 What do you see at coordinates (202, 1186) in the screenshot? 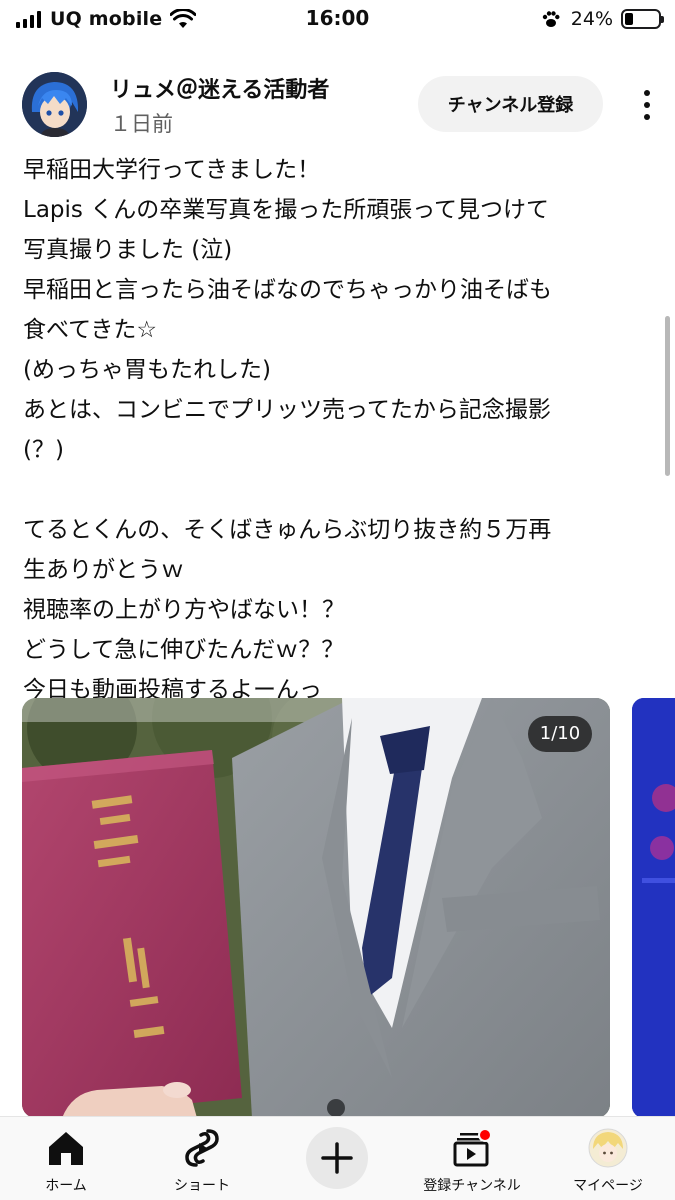
I see `nav-shorts-label: ショート` at bounding box center [202, 1186].